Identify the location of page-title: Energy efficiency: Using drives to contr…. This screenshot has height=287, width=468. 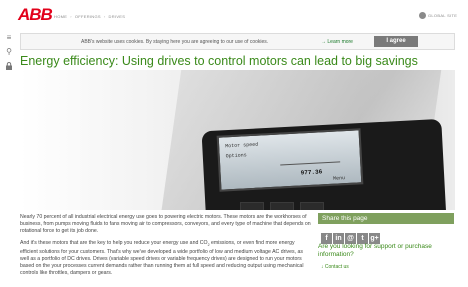
(219, 61).